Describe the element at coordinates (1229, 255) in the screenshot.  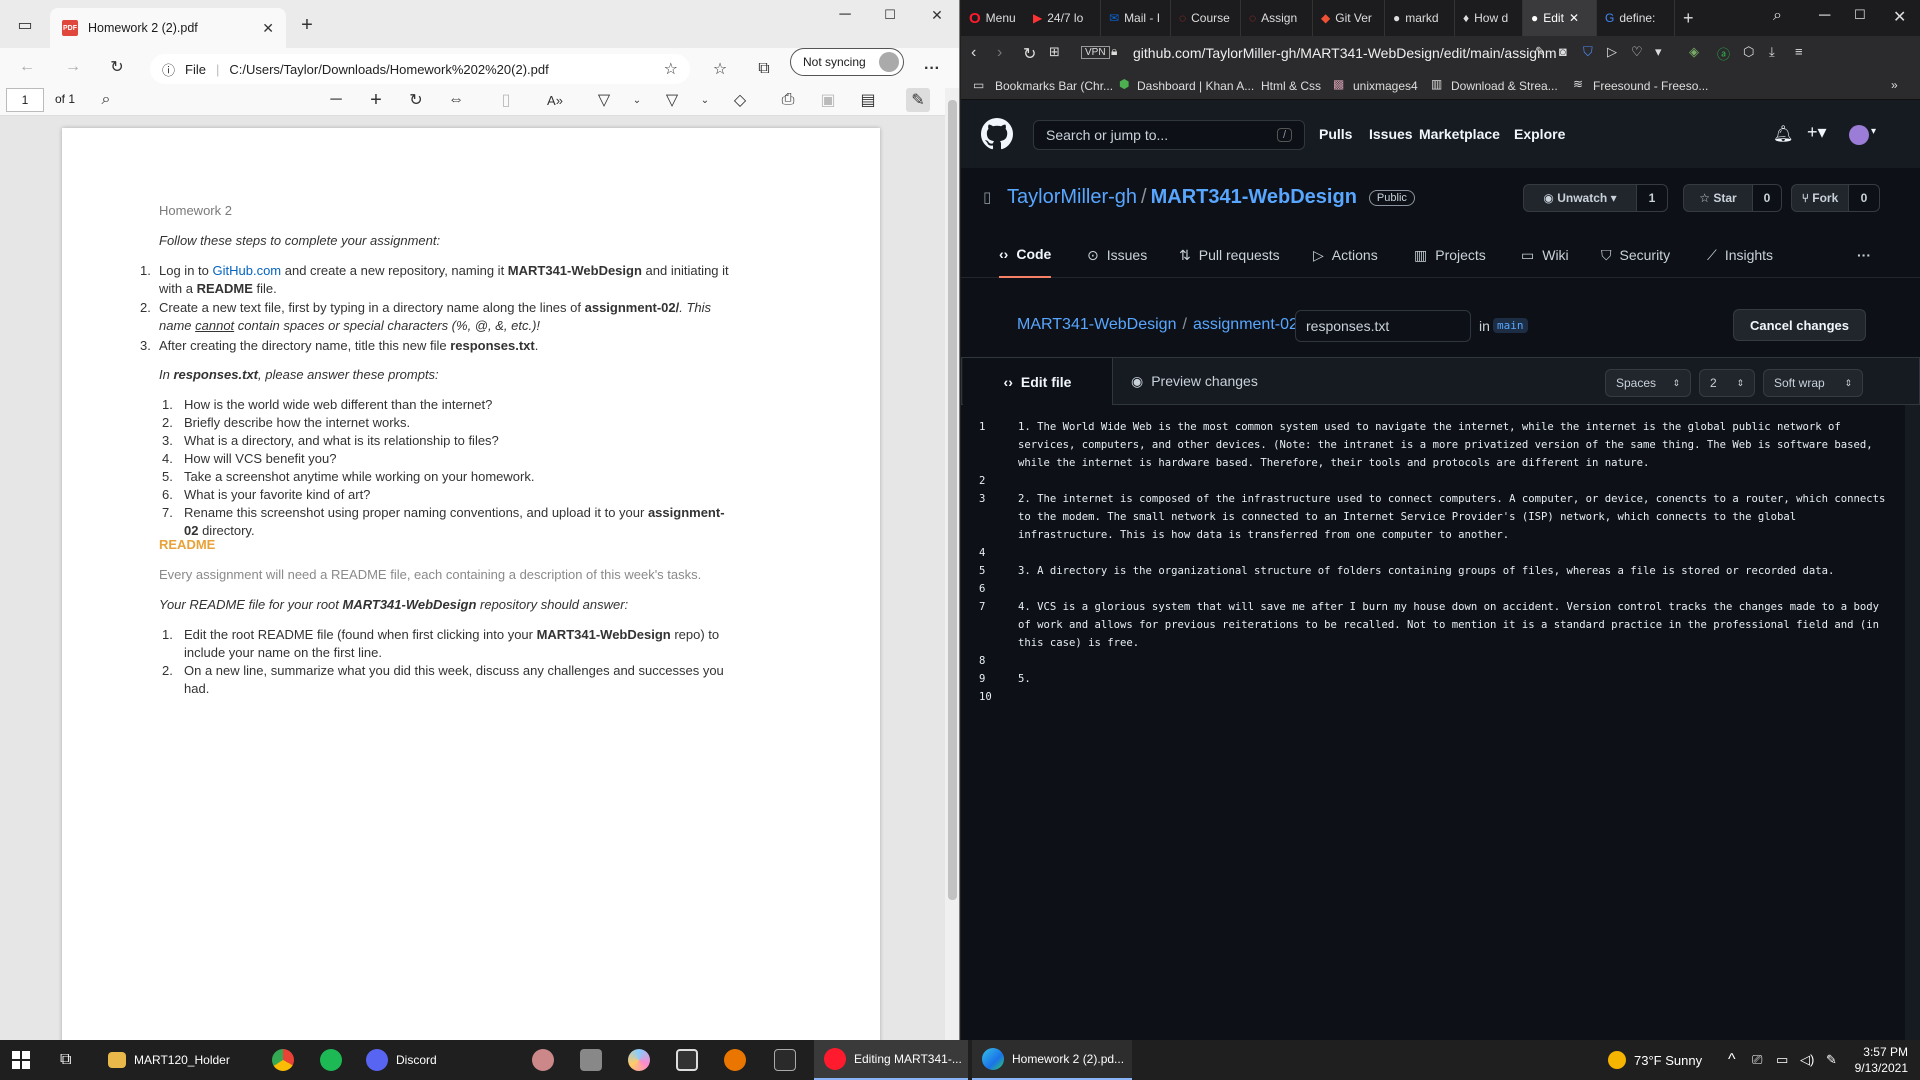
I see `tab-pull-requests: ⇅ Pull requests` at that location.